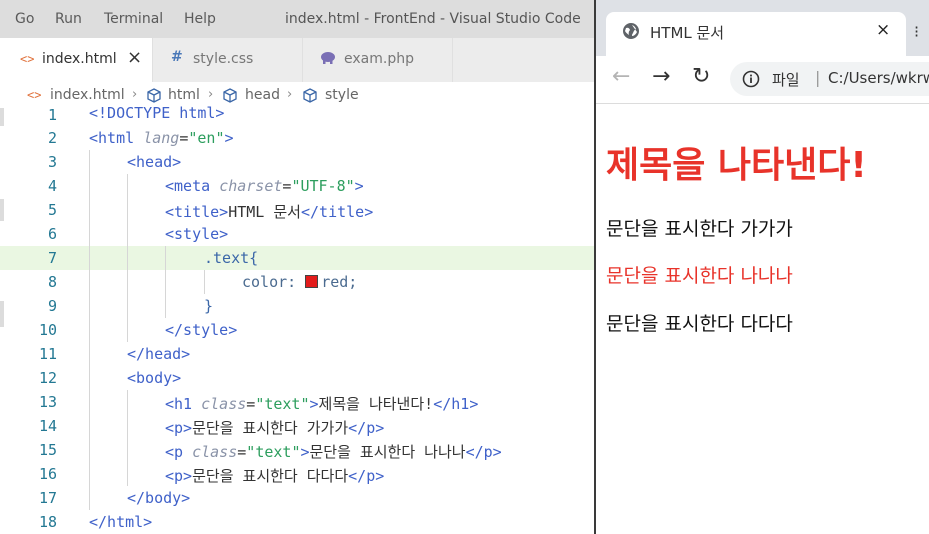 This screenshot has width=929, height=534. I want to click on code-line: 15 <p class="text">문단을 표시한다 나나나</p>, so click(300, 450).